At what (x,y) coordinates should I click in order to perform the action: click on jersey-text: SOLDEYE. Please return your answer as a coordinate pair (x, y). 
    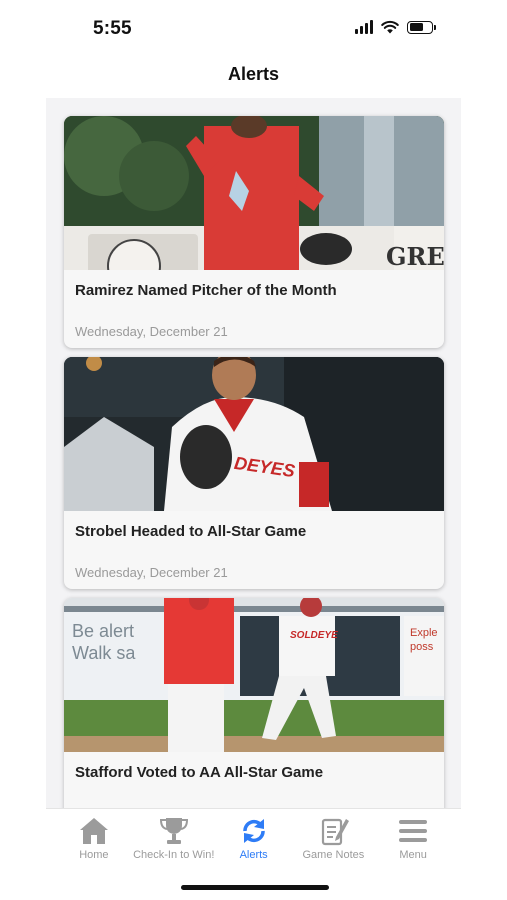
    Looking at the image, I should click on (314, 635).